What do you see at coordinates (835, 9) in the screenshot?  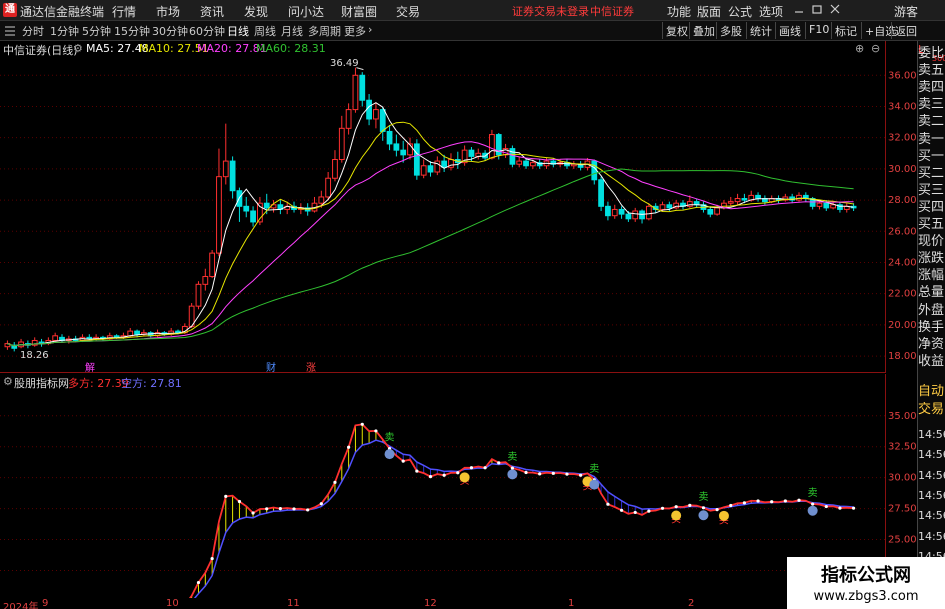 I see `window-close-icon` at bounding box center [835, 9].